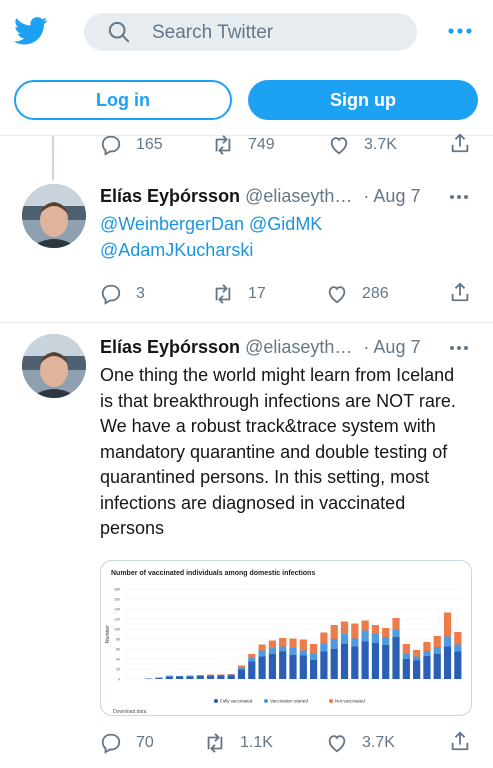  I want to click on top-bar, so click(246, 32).